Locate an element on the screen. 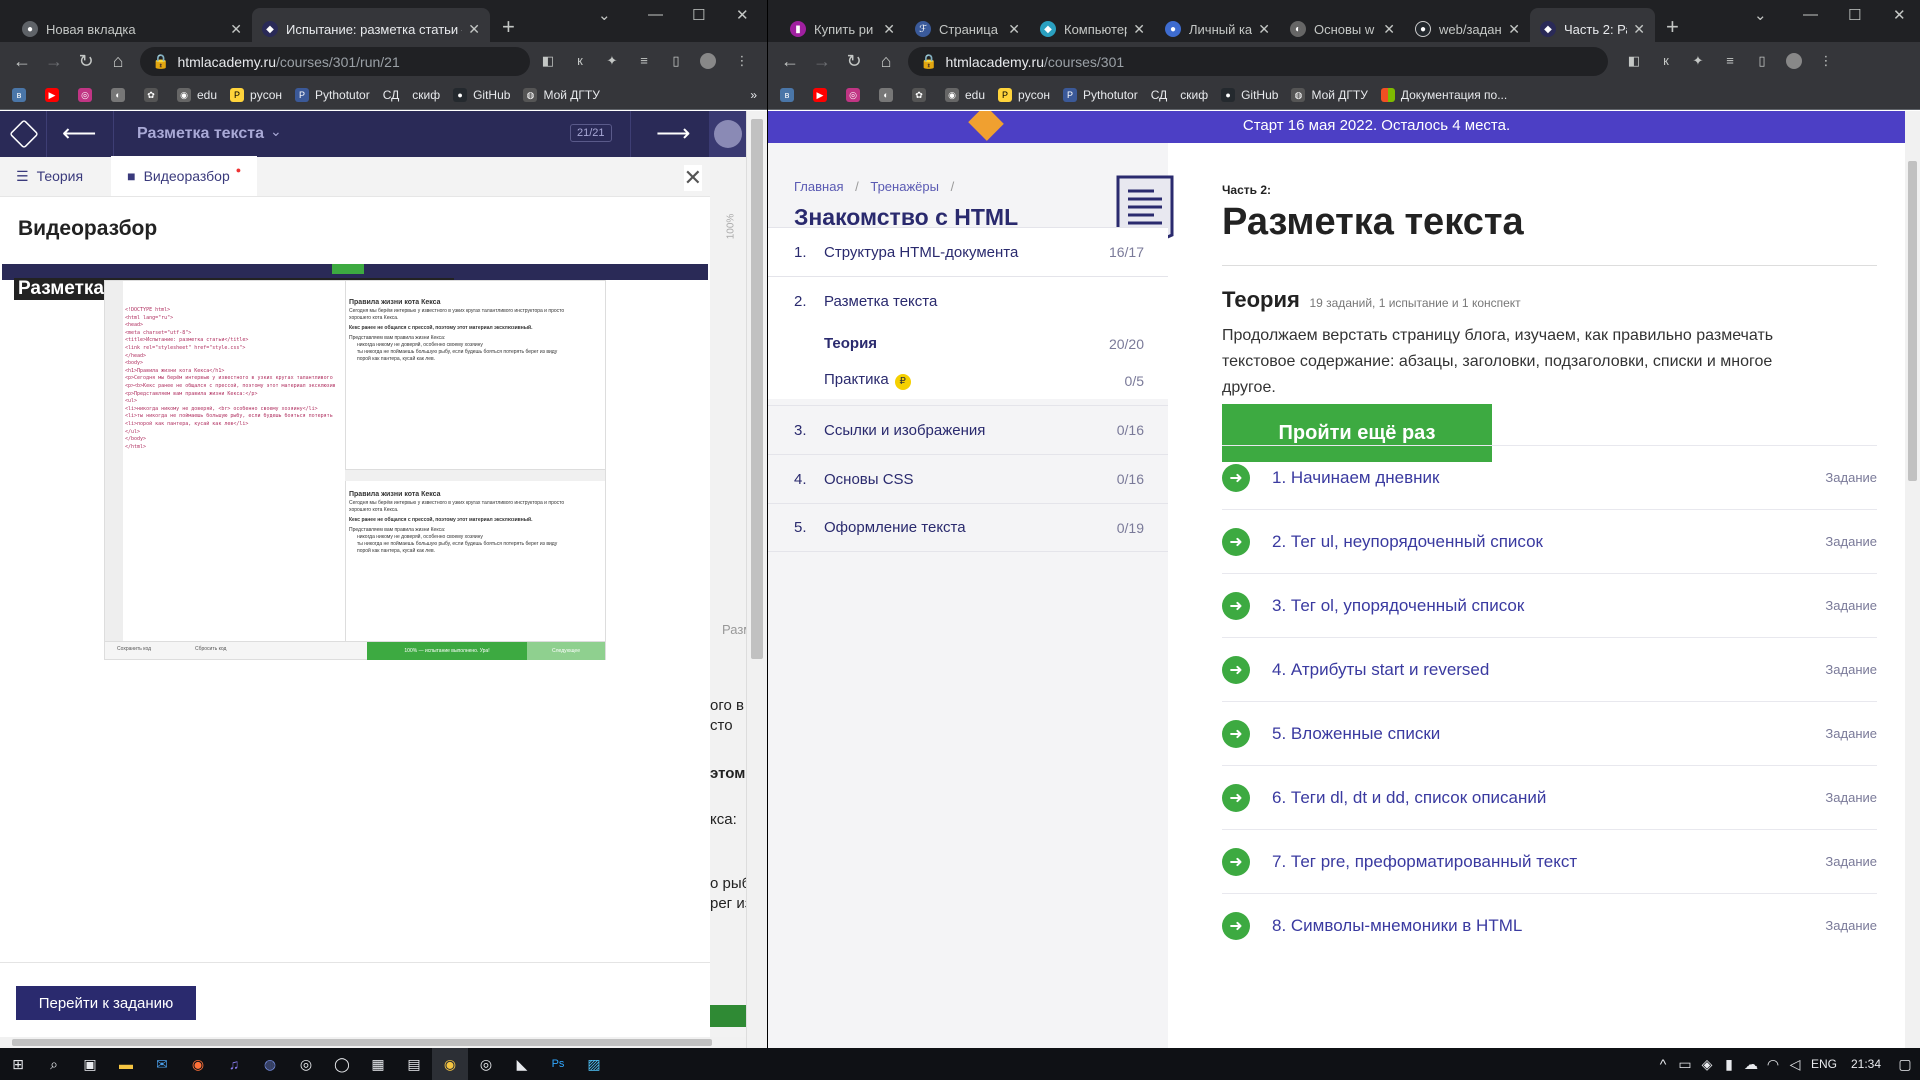 This screenshot has width=1920, height=1080. scrollbar is located at coordinates (1912, 579).